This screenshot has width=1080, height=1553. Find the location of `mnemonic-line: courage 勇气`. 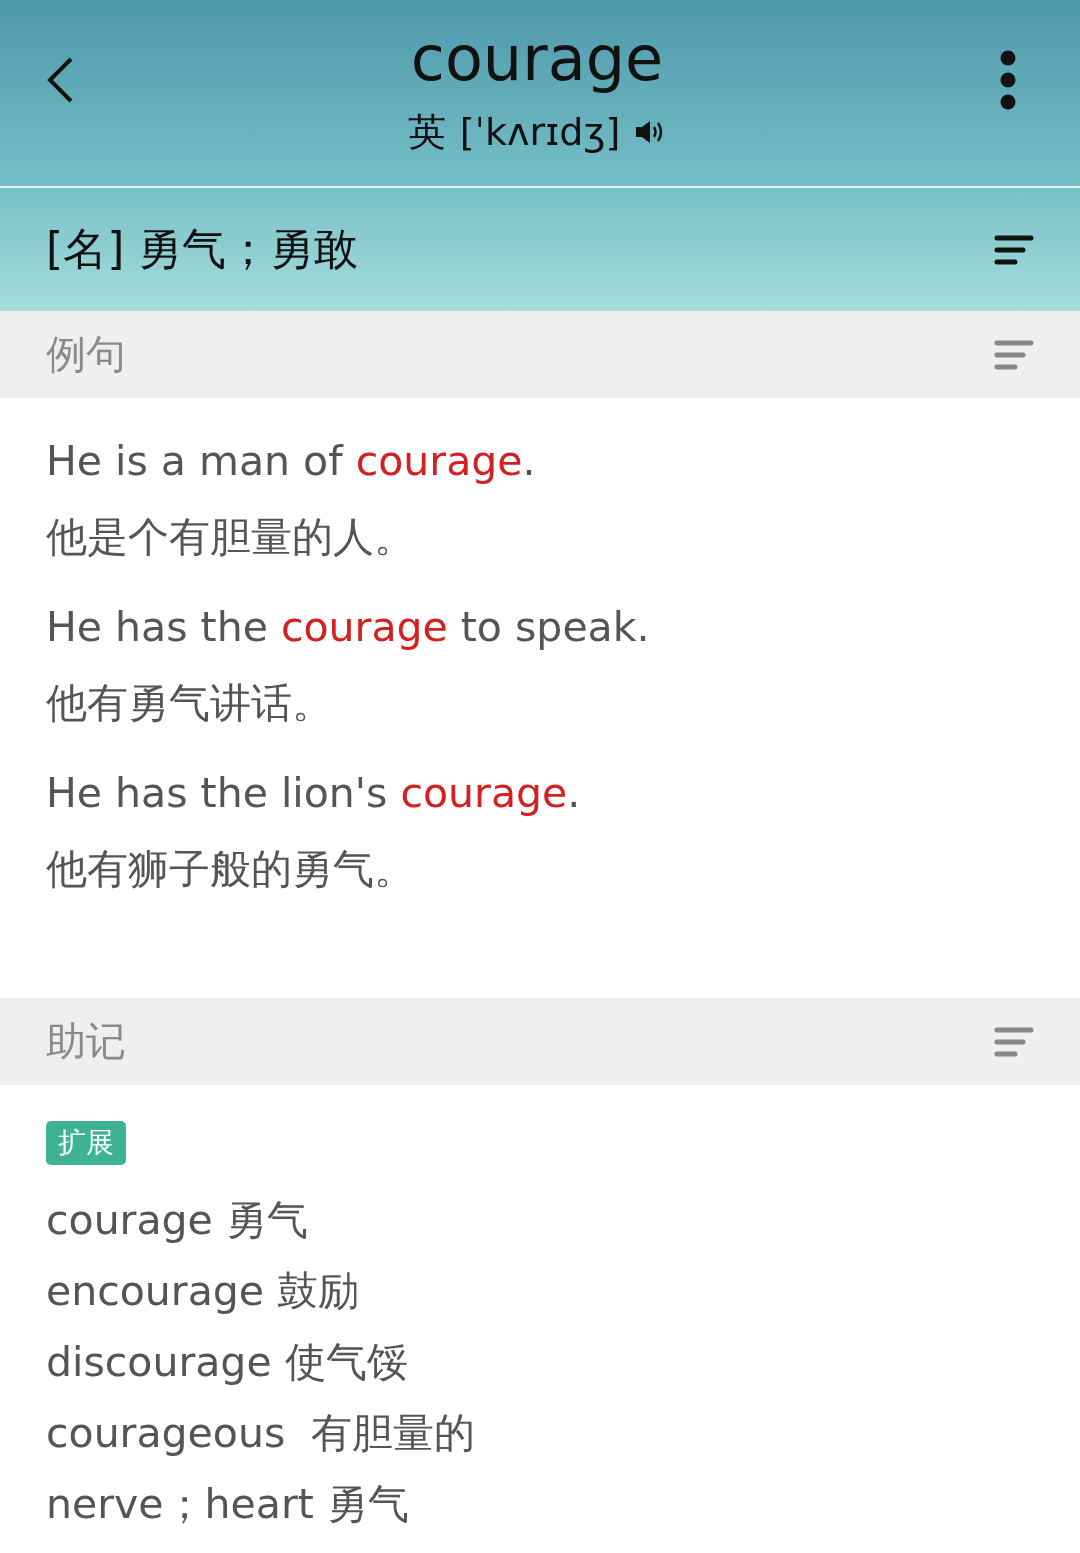

mnemonic-line: courage 勇气 is located at coordinates (177, 1220).